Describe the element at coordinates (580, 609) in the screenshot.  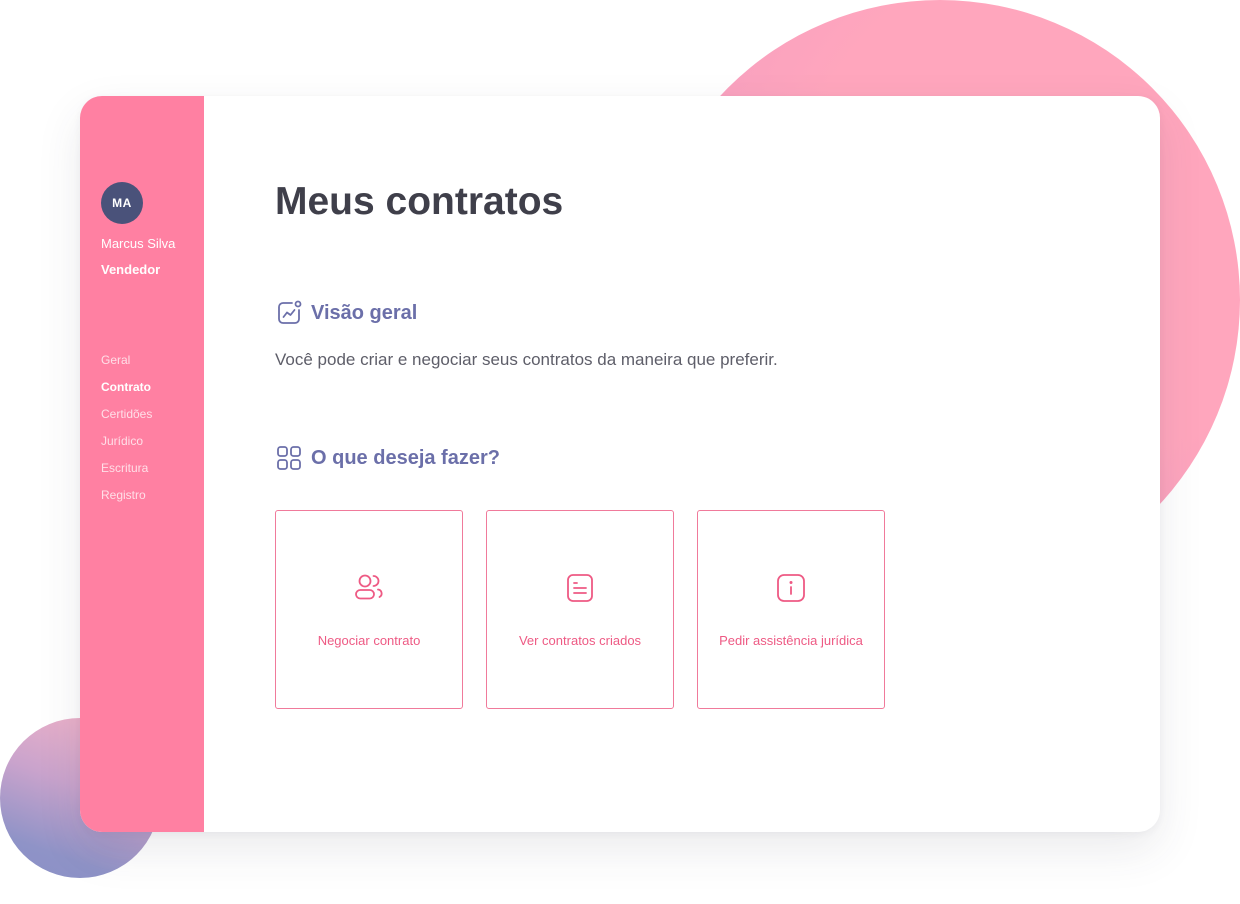
I see `view-contracts-card: Ver contratos criados` at that location.